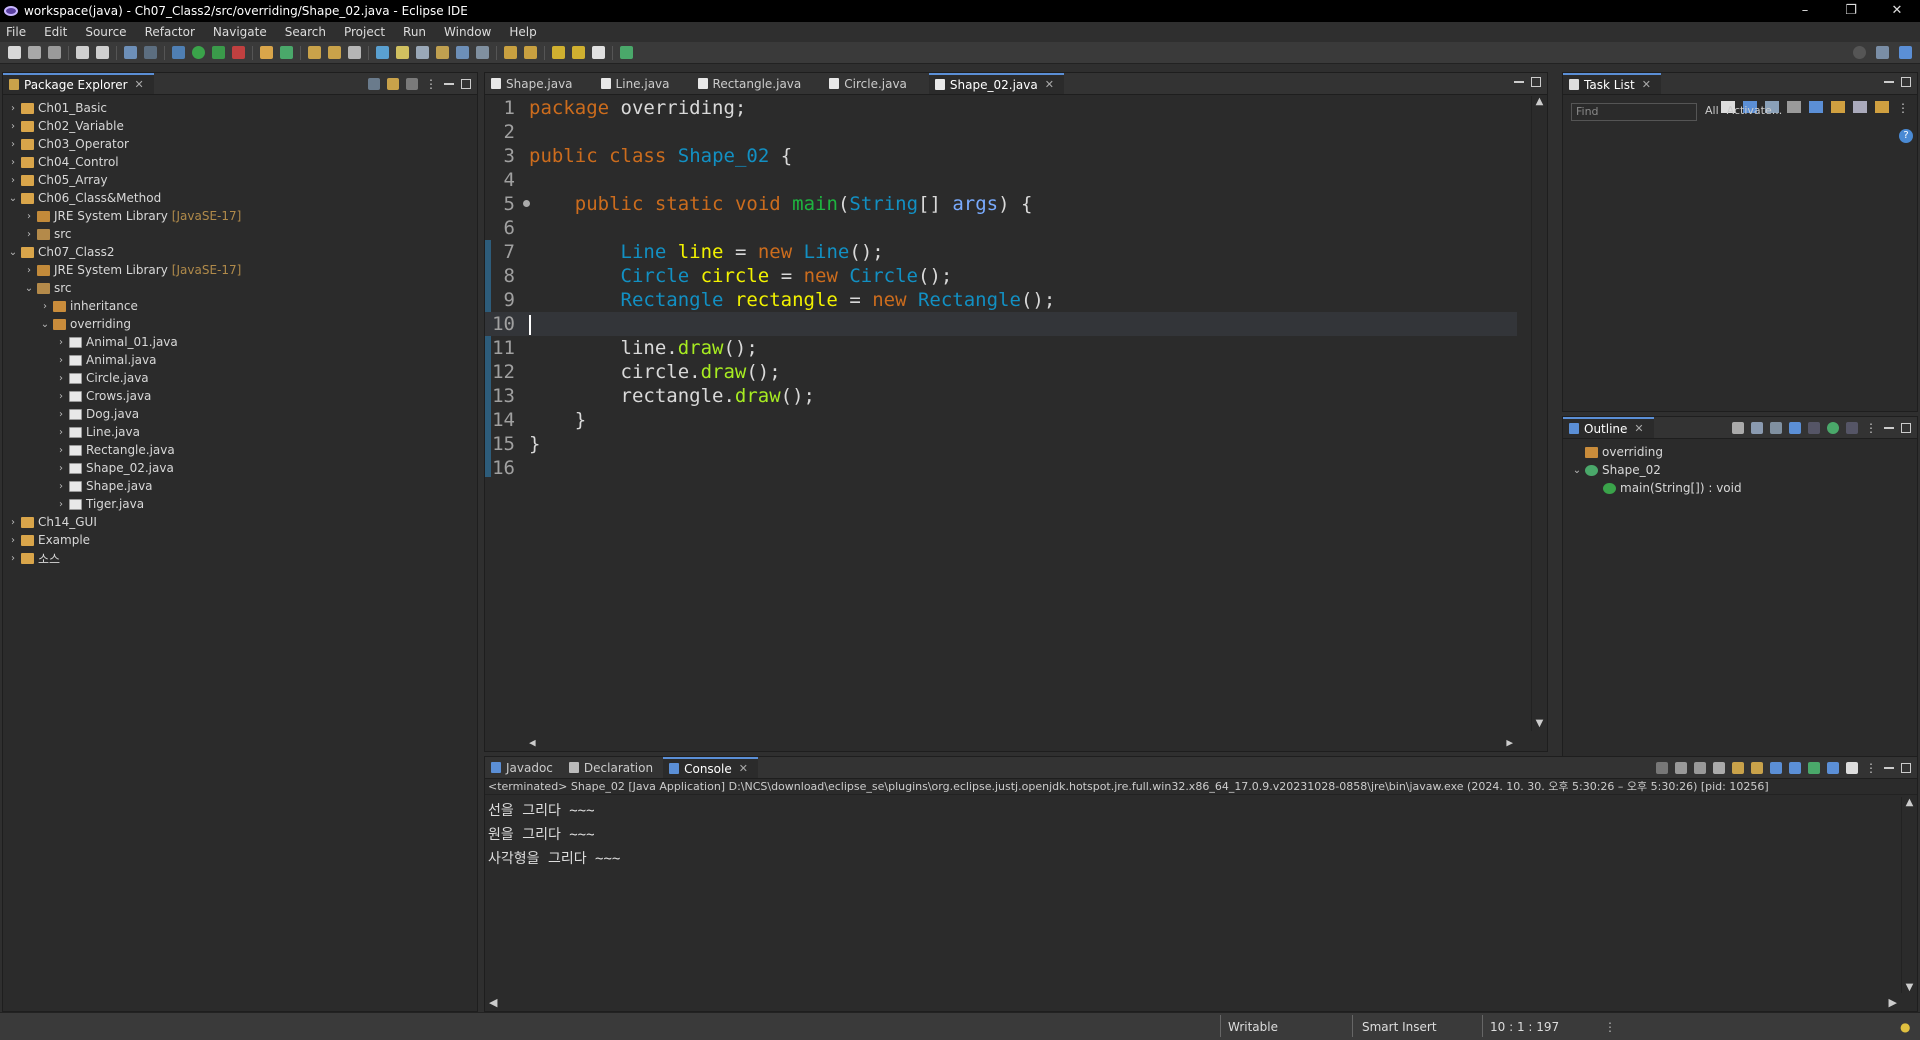 The image size is (1920, 1040). What do you see at coordinates (240, 432) in the screenshot?
I see `tree-item: › Line.java` at bounding box center [240, 432].